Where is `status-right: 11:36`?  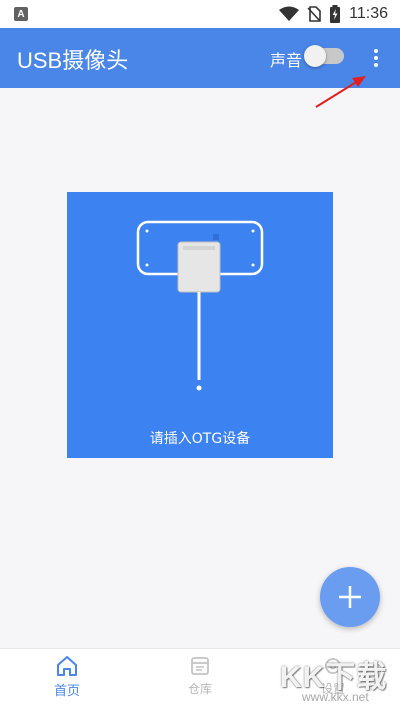 status-right: 11:36 is located at coordinates (333, 14).